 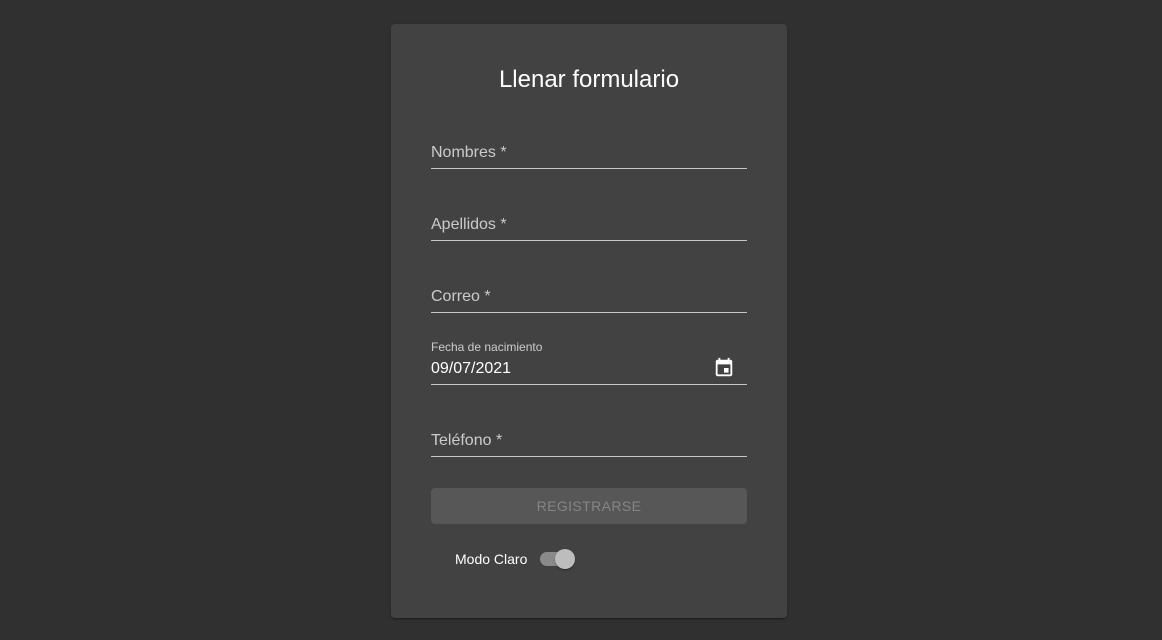 I want to click on modo-claro-switch, so click(x=557, y=559).